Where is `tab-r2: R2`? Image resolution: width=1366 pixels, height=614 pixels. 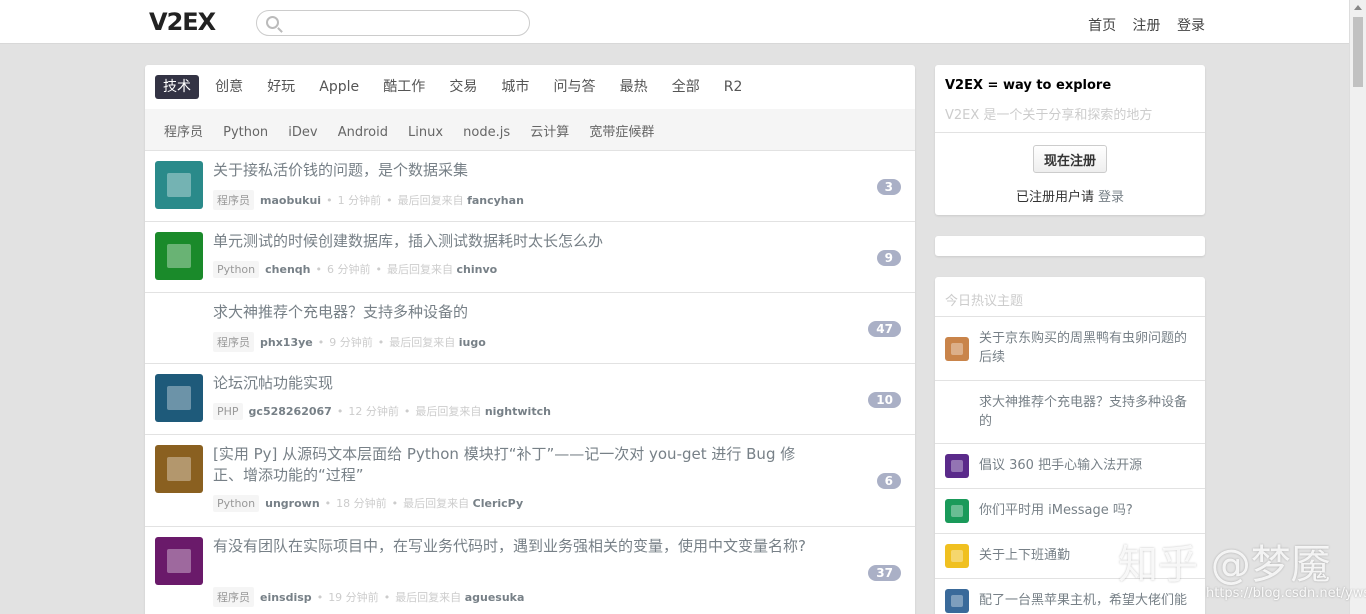 tab-r2: R2 is located at coordinates (733, 87).